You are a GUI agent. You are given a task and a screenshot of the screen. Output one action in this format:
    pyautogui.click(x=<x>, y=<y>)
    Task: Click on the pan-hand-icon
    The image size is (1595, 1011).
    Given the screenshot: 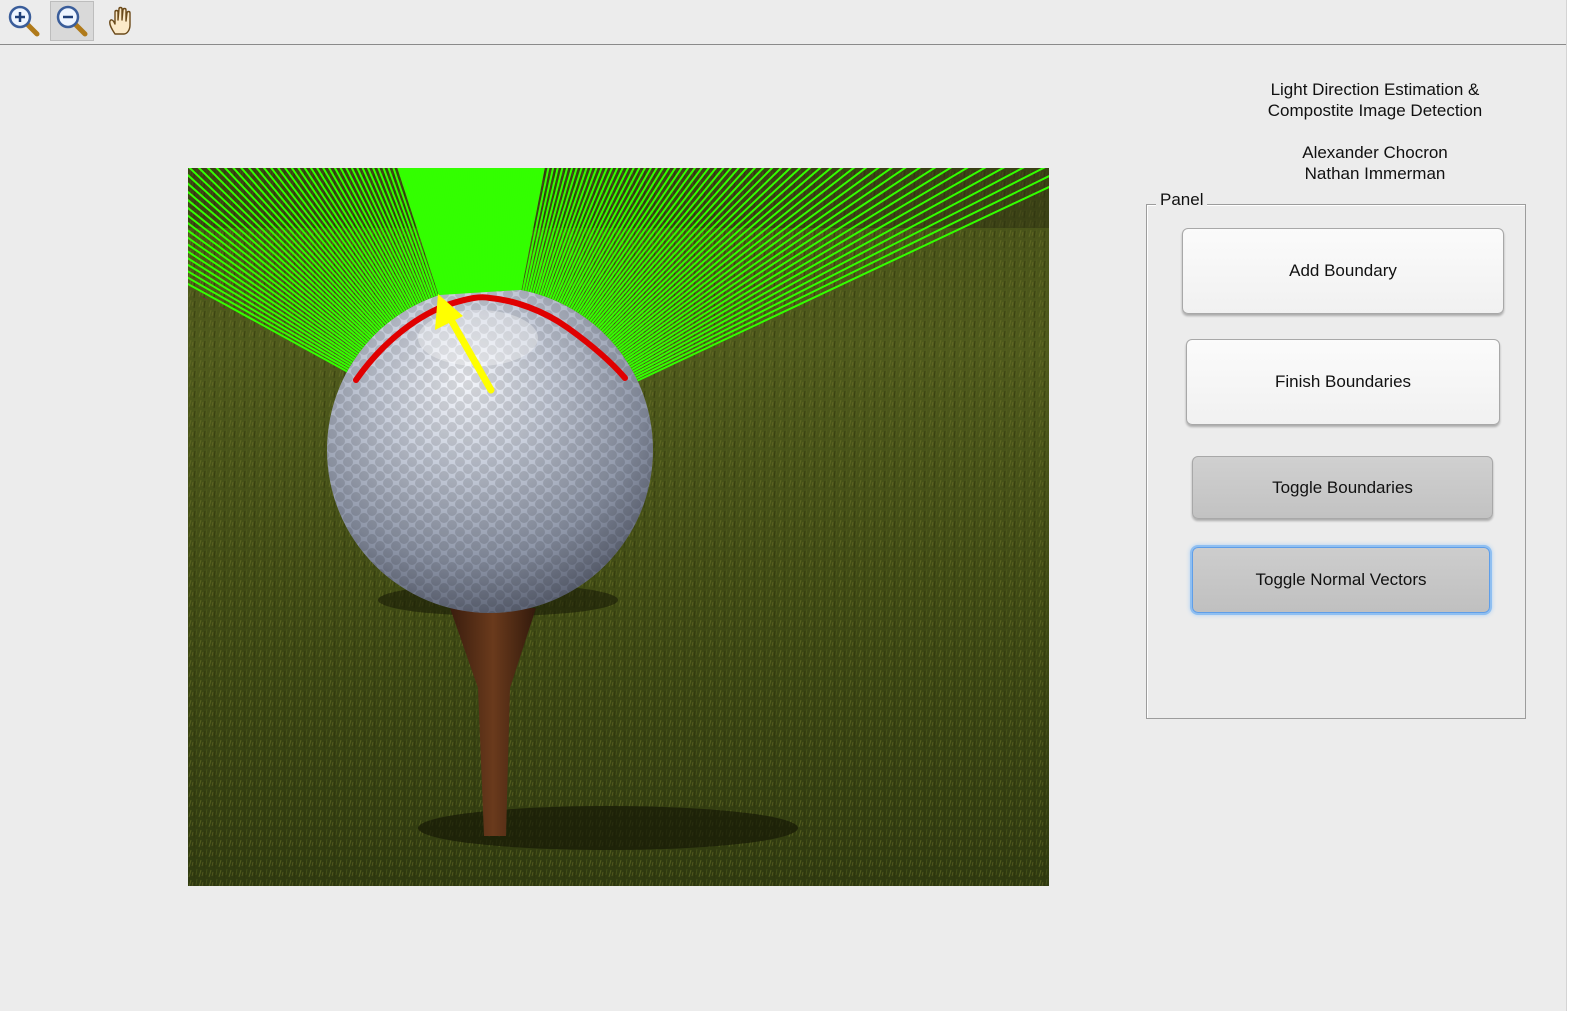 What is the action you would take?
    pyautogui.click(x=122, y=21)
    